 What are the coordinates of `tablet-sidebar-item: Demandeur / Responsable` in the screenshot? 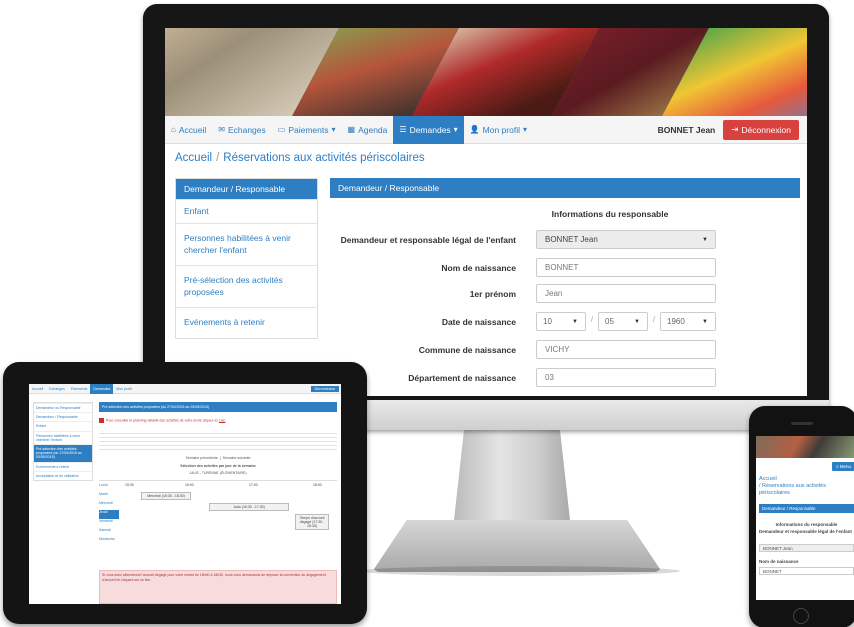 It's located at (63, 416).